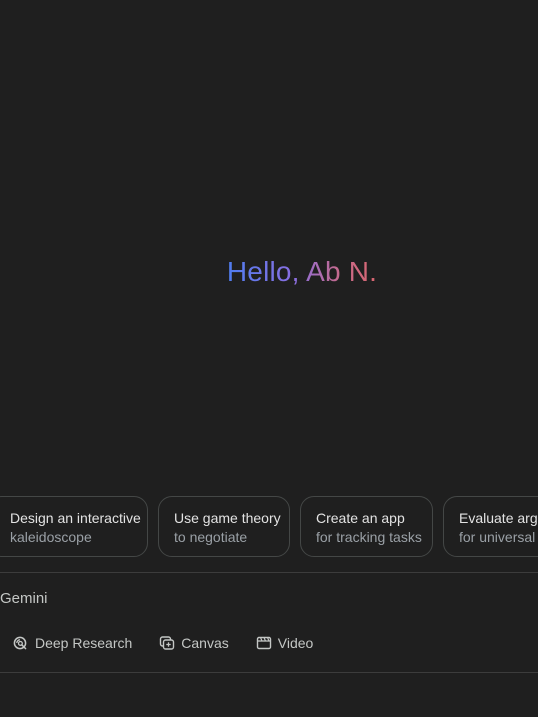  What do you see at coordinates (75, 518) in the screenshot?
I see `suggestion-title: Design an interactive` at bounding box center [75, 518].